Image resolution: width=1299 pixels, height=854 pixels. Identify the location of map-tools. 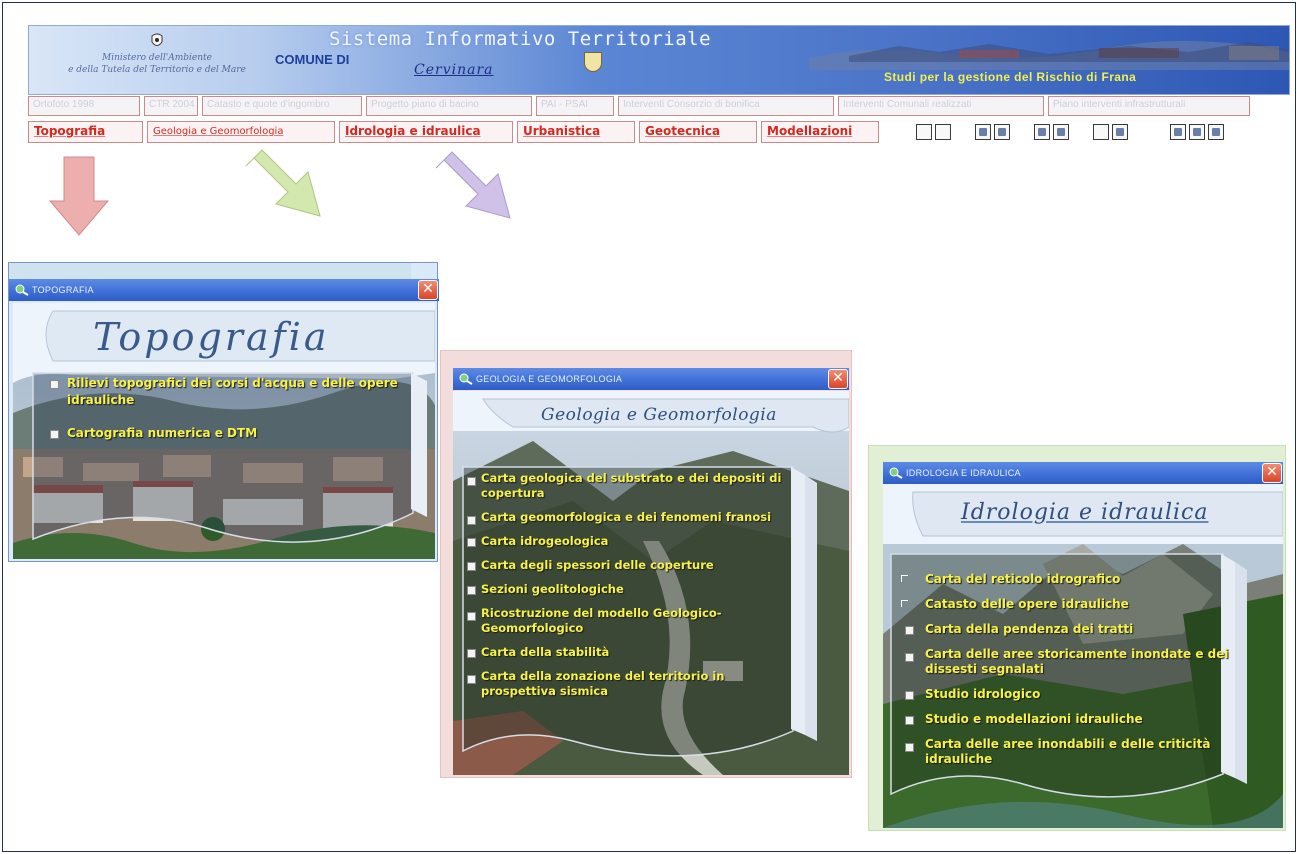
(1070, 132).